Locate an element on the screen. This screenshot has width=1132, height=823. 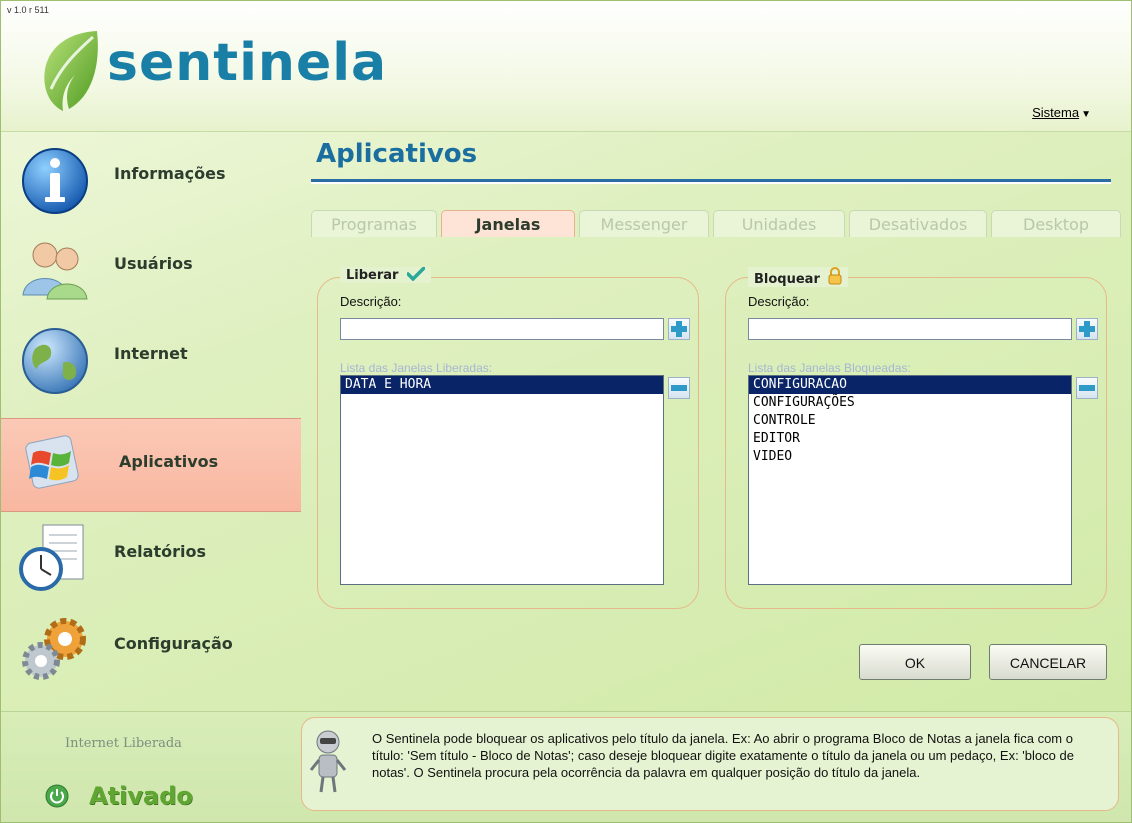
padlock-icon is located at coordinates (835, 276).